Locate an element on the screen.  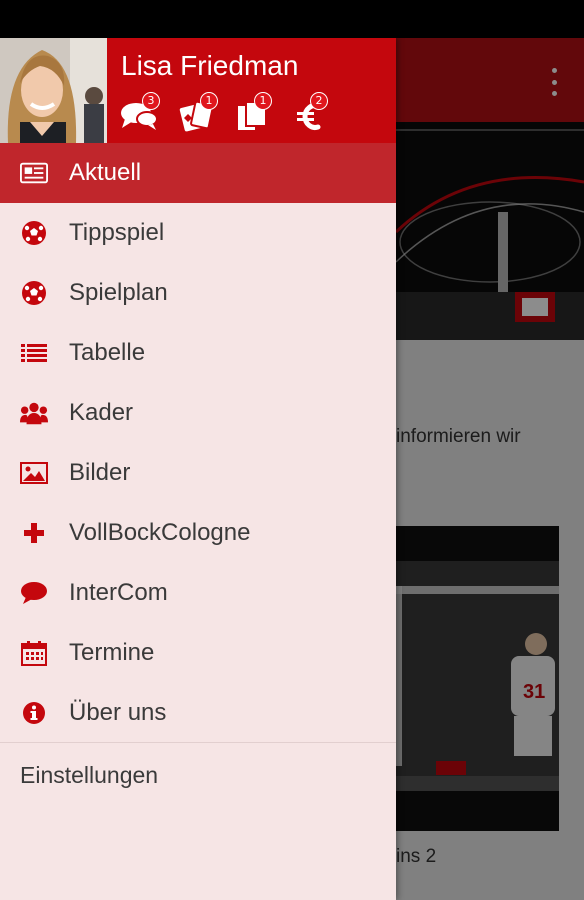
menu-divider is located at coordinates (198, 742).